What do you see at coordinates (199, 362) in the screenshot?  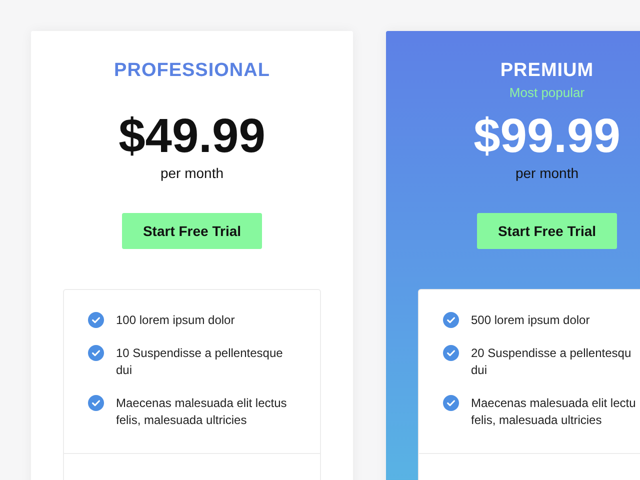 I see `feature-text: 10 Suspendisse a pellentesque dui` at bounding box center [199, 362].